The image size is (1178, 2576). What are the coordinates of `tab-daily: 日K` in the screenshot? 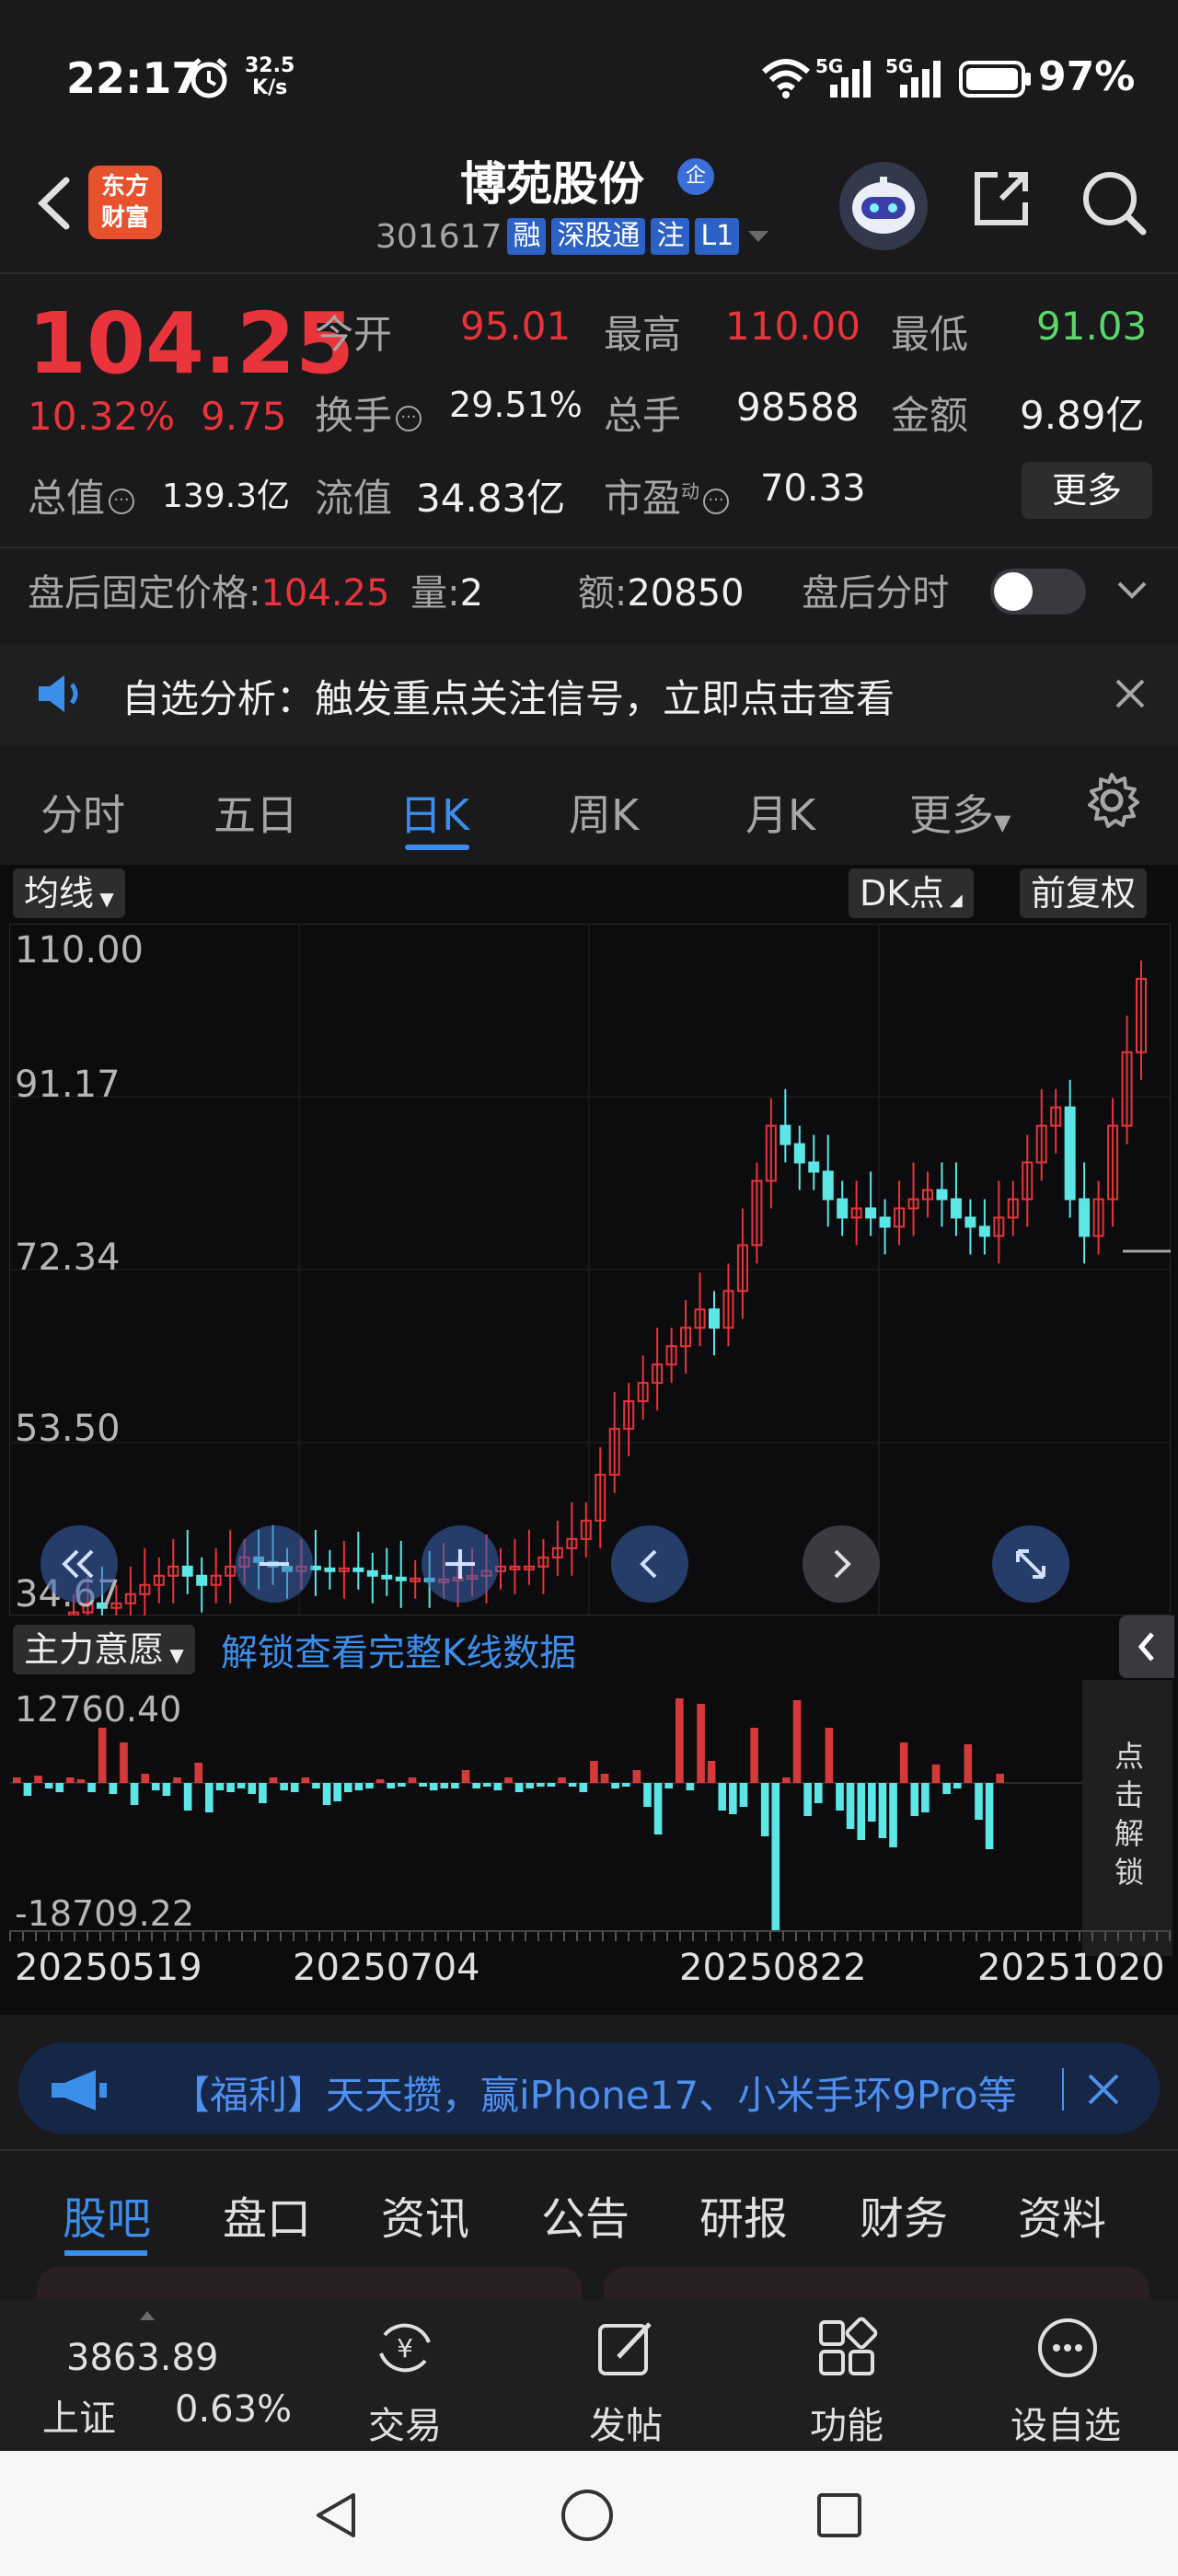 It's located at (434, 812).